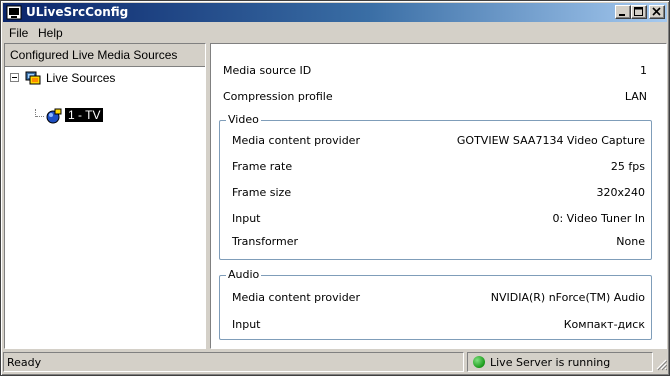  What do you see at coordinates (643, 70) in the screenshot?
I see `prop-value: 1` at bounding box center [643, 70].